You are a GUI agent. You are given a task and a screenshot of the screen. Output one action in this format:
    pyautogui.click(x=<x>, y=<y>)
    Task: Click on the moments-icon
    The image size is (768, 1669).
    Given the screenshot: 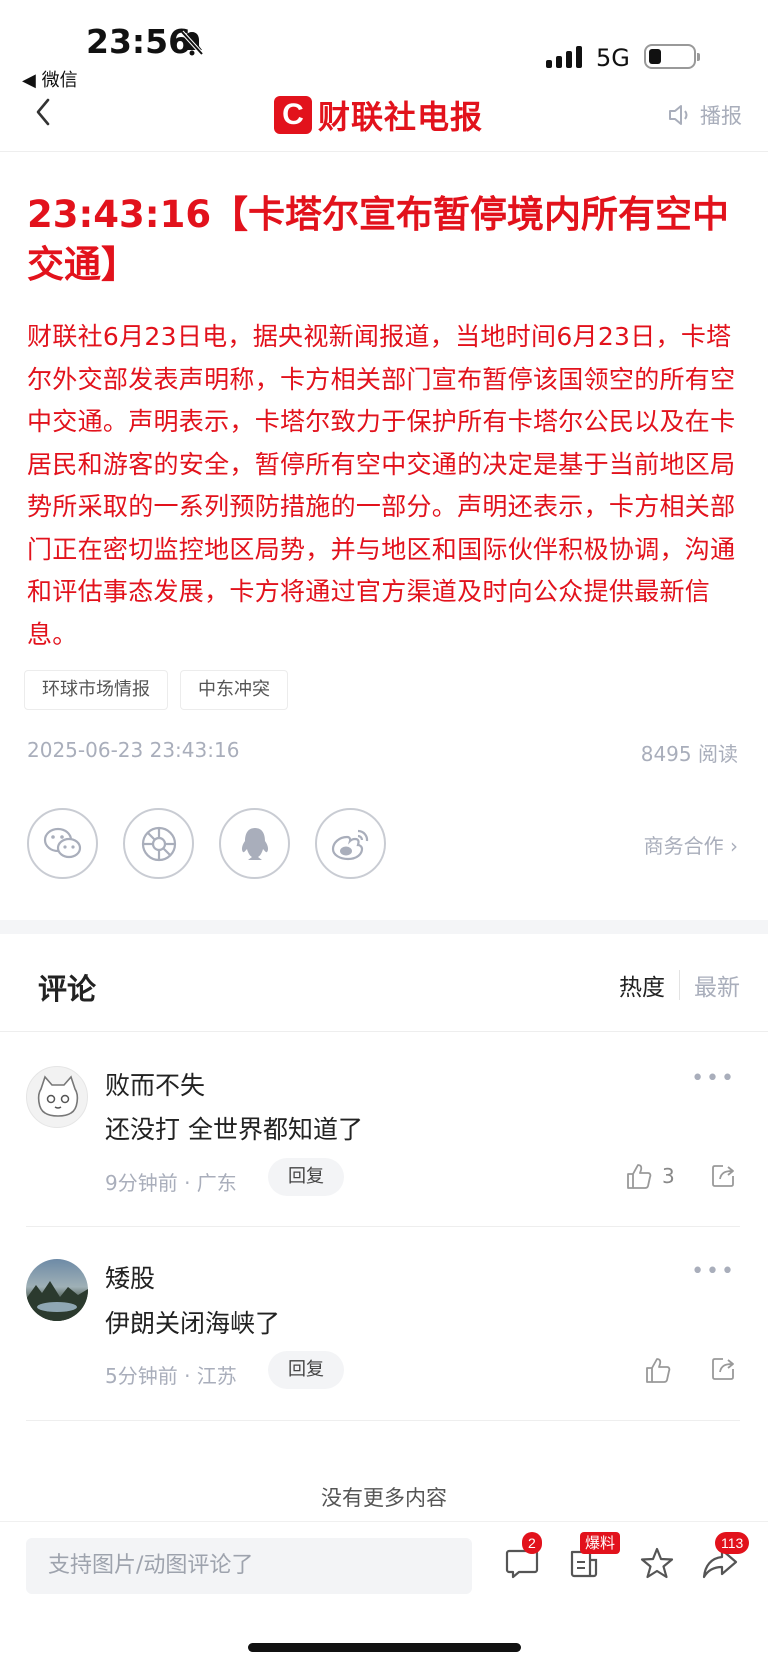 What is the action you would take?
    pyautogui.click(x=158, y=843)
    